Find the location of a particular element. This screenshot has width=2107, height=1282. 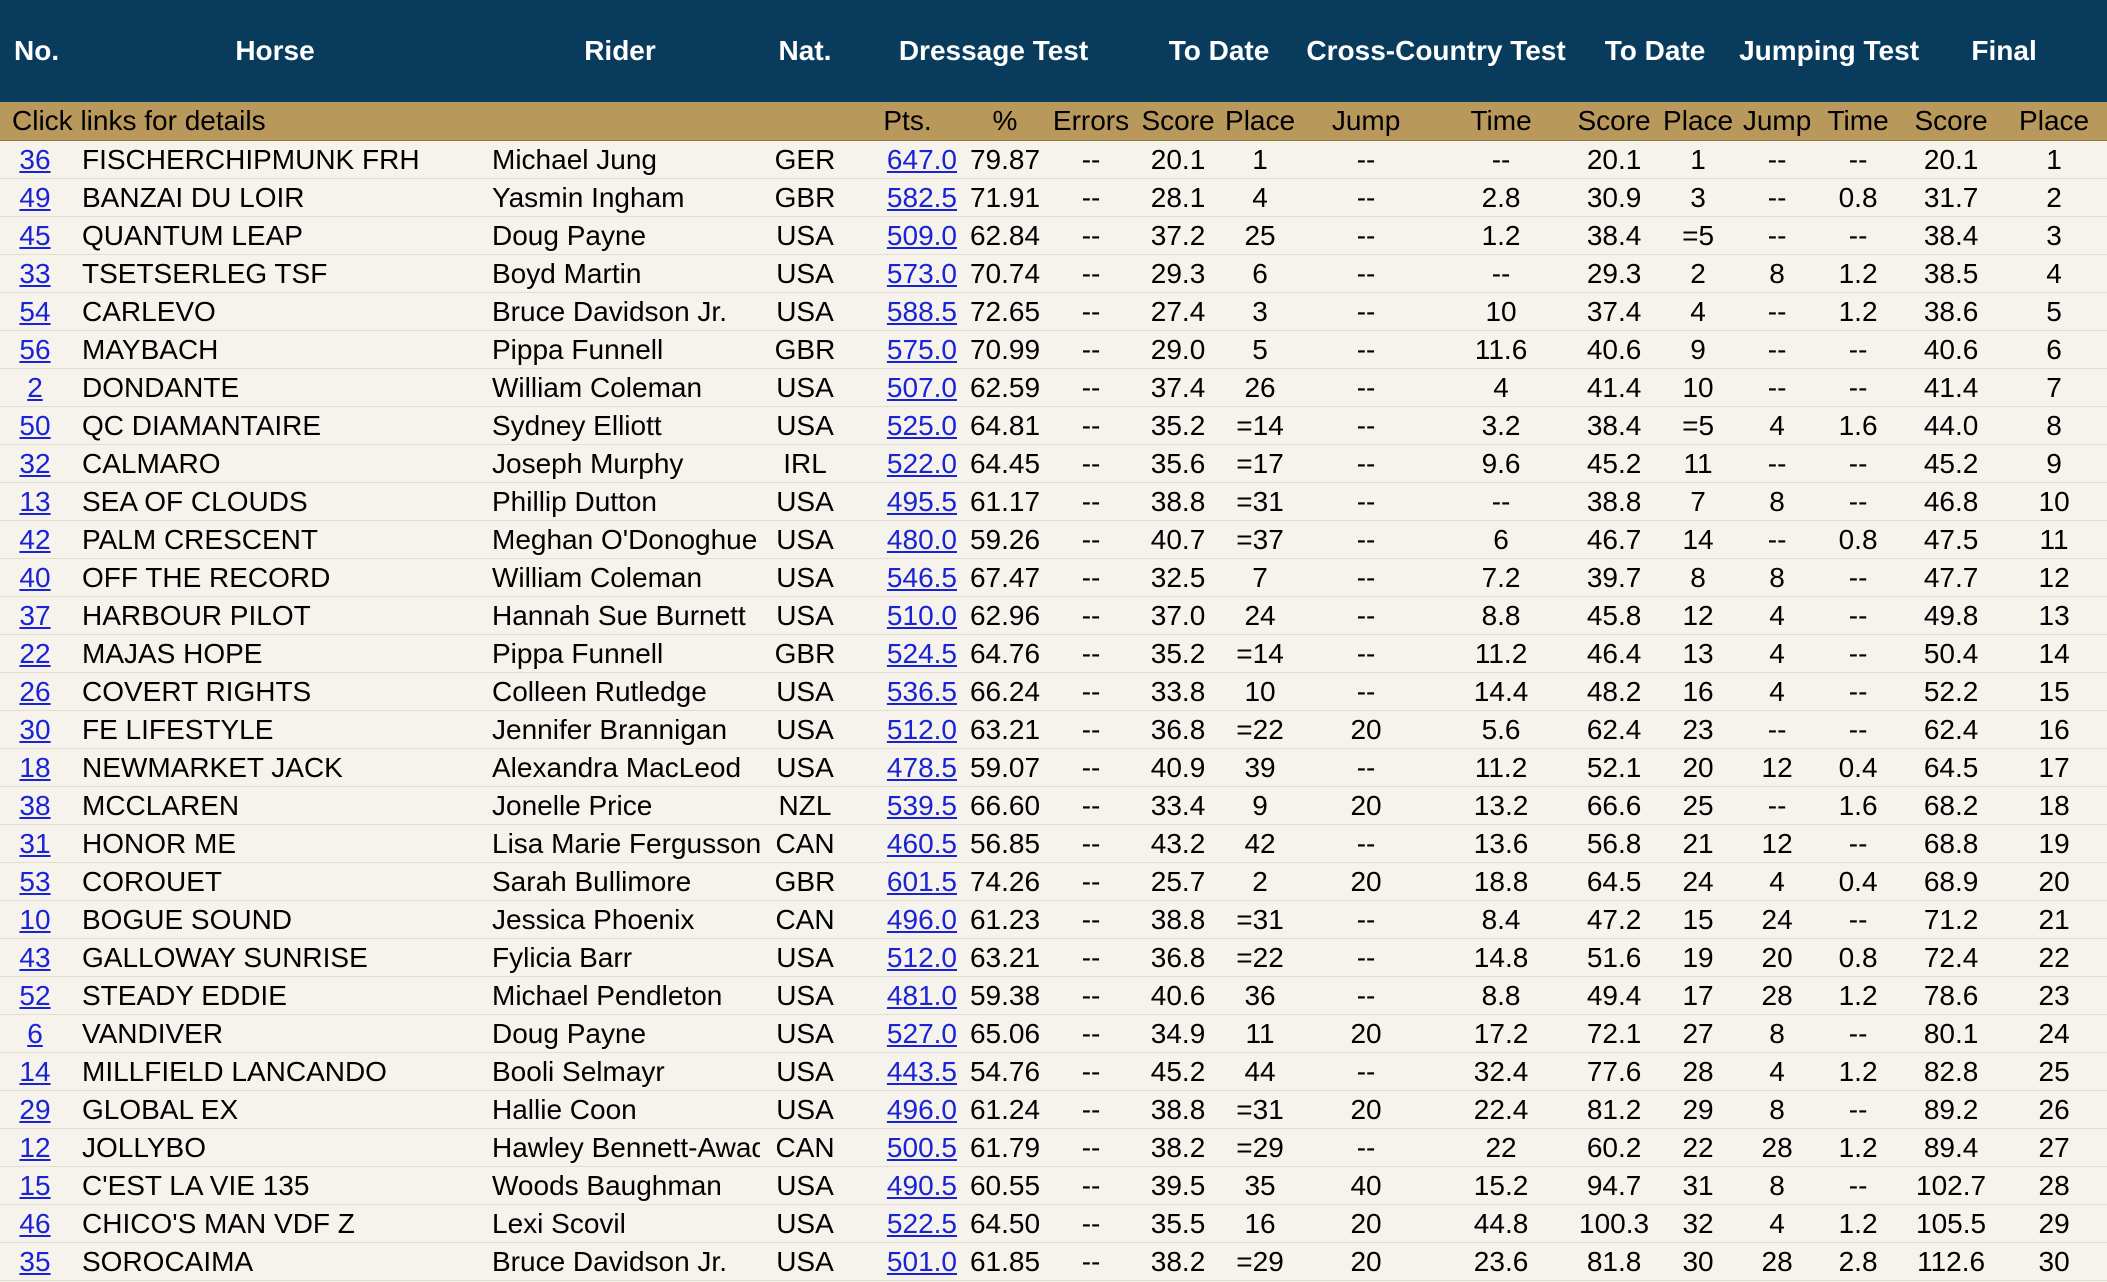

jumping-time-cell: -- is located at coordinates (1858, 1185).